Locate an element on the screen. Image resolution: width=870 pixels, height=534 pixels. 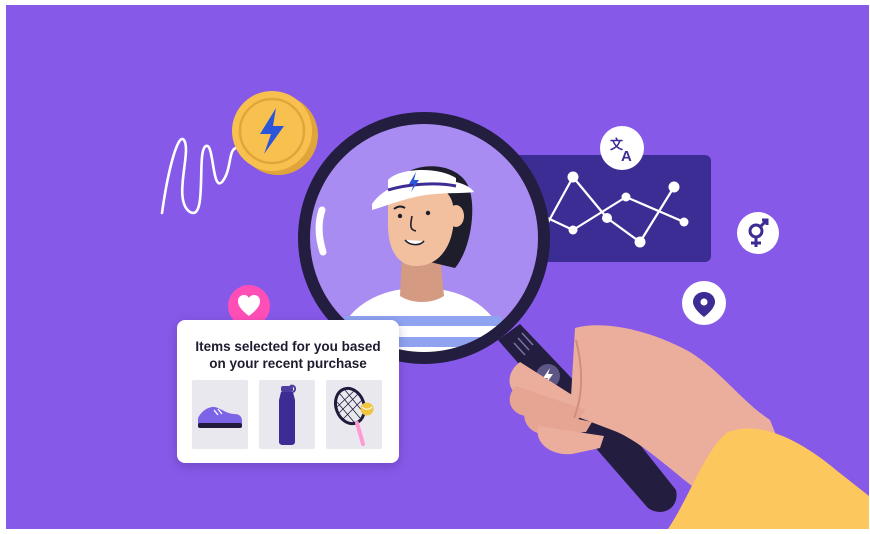
product-tile-sneaker is located at coordinates (220, 414).